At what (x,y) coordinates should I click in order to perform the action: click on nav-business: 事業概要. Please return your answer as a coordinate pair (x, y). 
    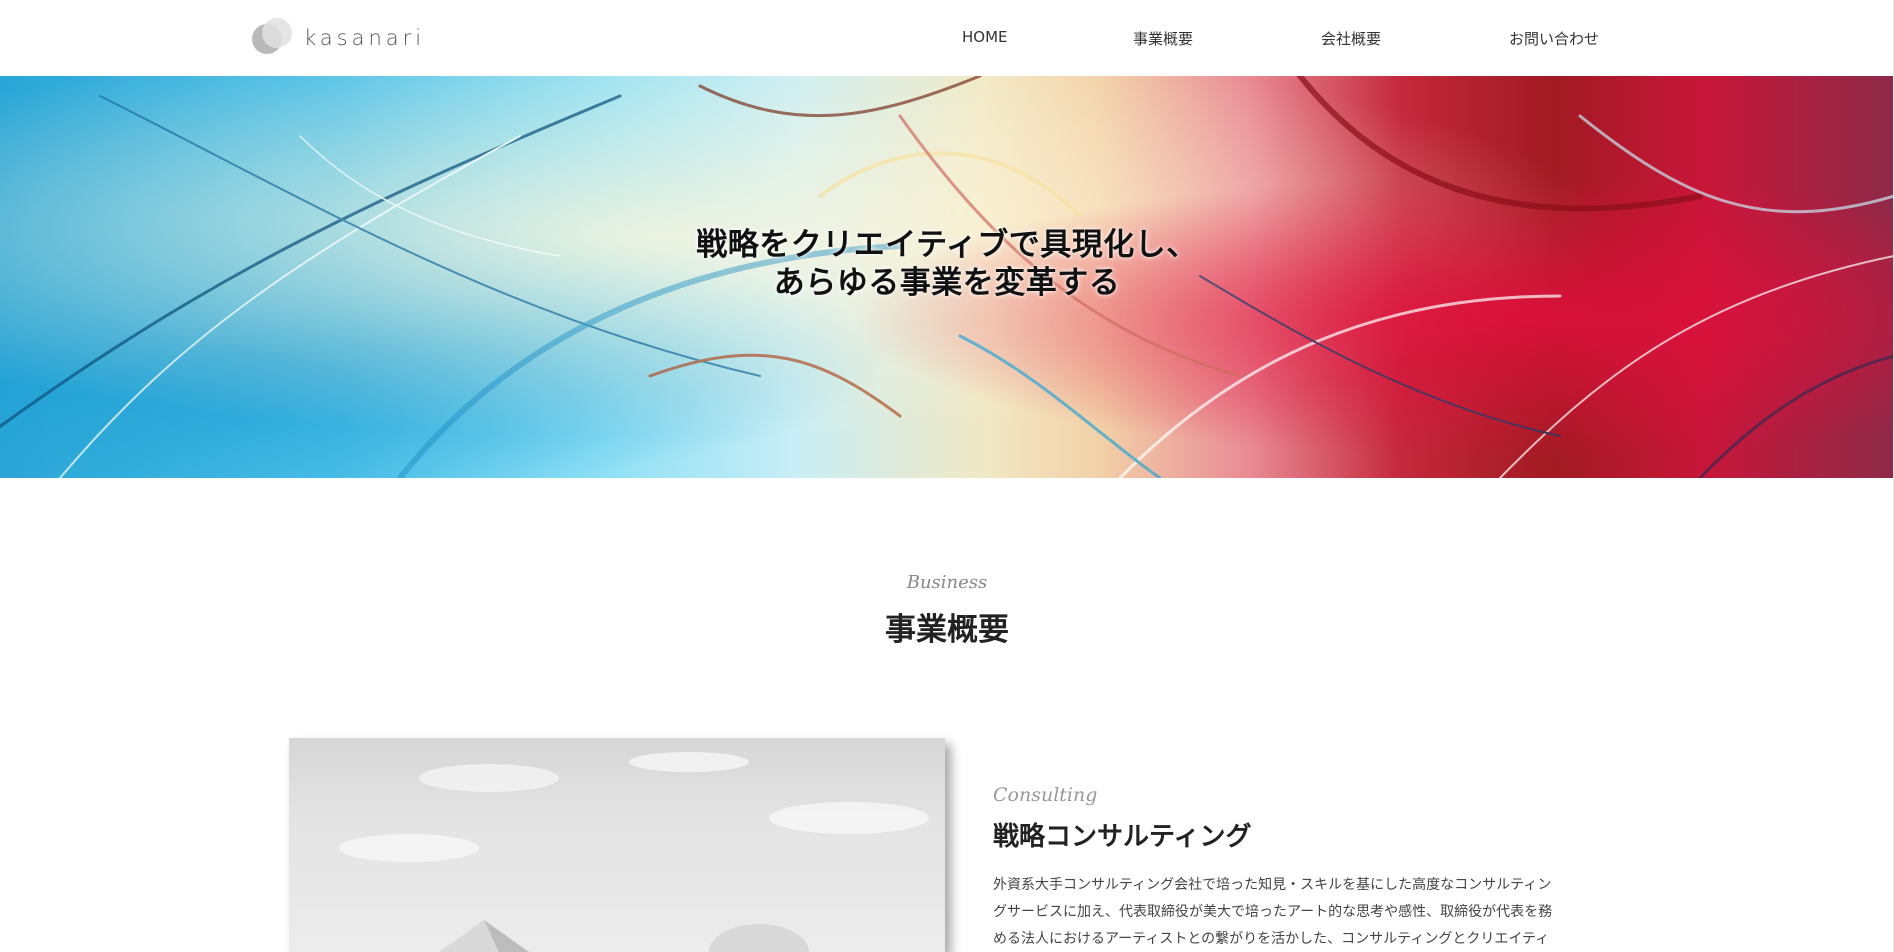
    Looking at the image, I should click on (1163, 38).